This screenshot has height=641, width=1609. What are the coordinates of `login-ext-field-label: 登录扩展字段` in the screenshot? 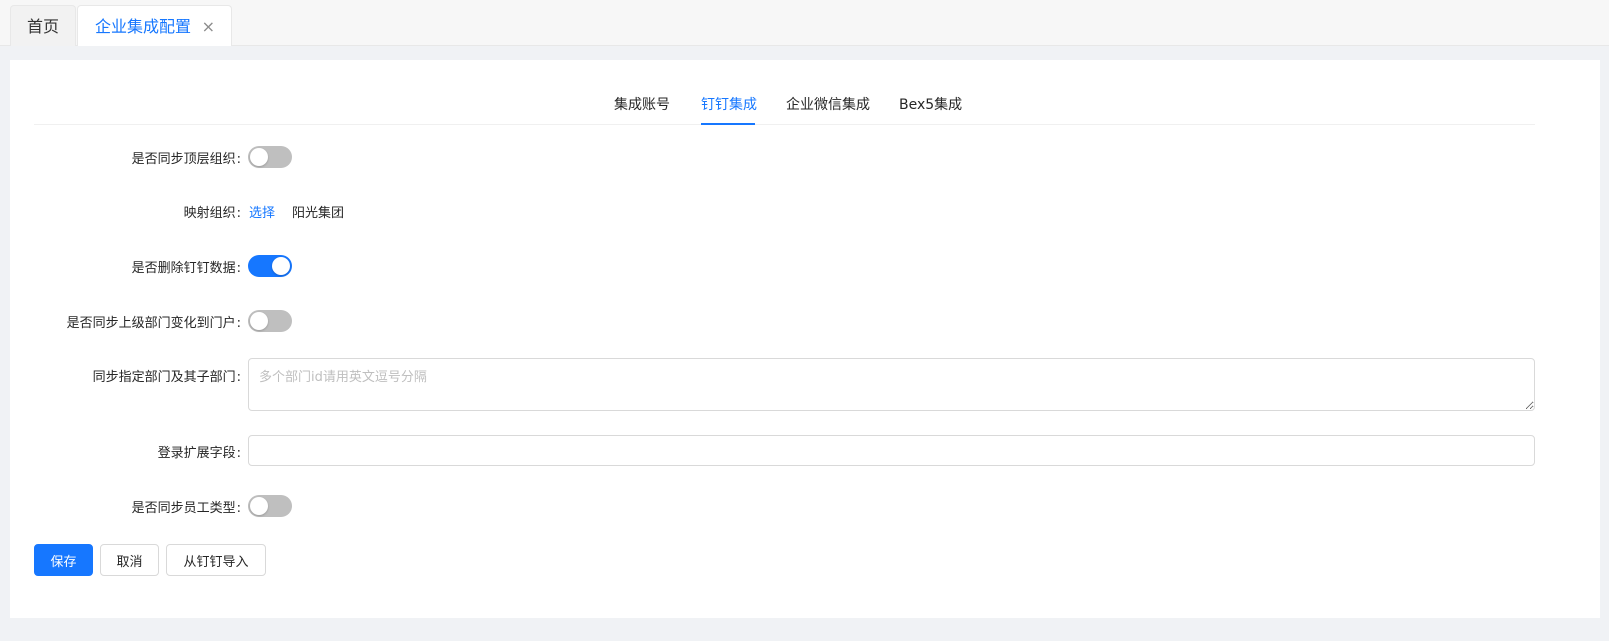 It's located at (199, 451).